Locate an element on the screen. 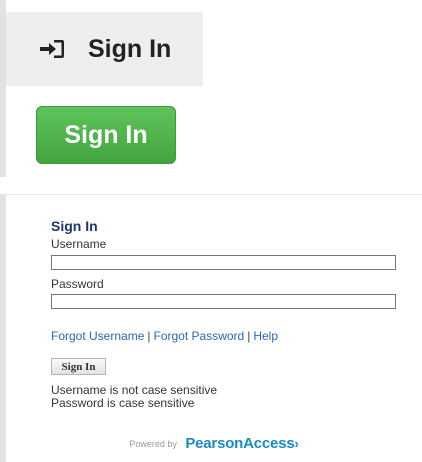 Image resolution: width=422 pixels, height=462 pixels. brand-chevron-icon: › is located at coordinates (296, 444).